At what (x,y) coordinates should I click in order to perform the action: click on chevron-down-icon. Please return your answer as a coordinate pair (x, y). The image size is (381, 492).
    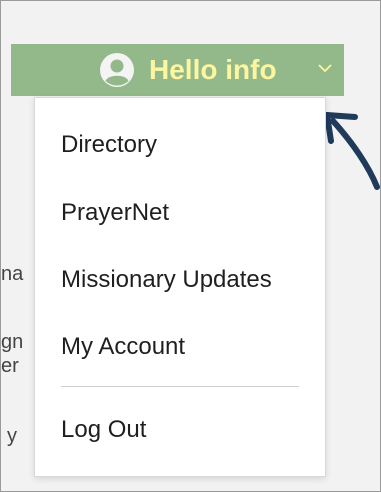
    Looking at the image, I should click on (325, 68).